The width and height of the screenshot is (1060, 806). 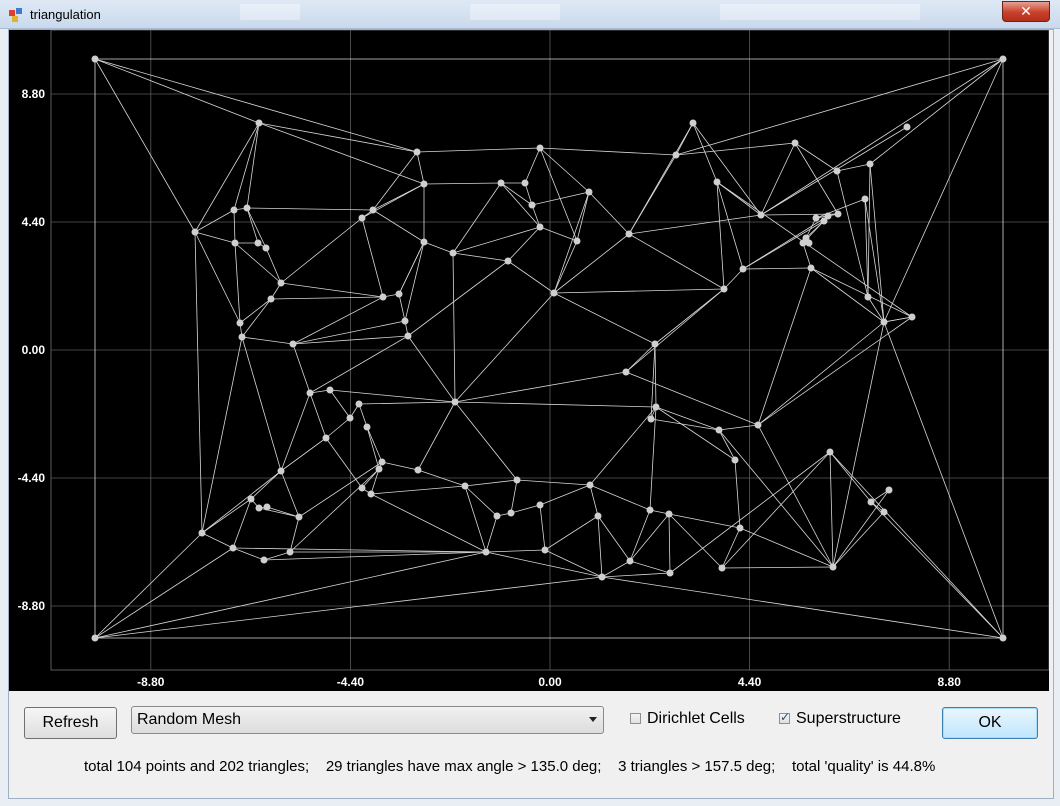 I want to click on ok-button: OK, so click(x=990, y=723).